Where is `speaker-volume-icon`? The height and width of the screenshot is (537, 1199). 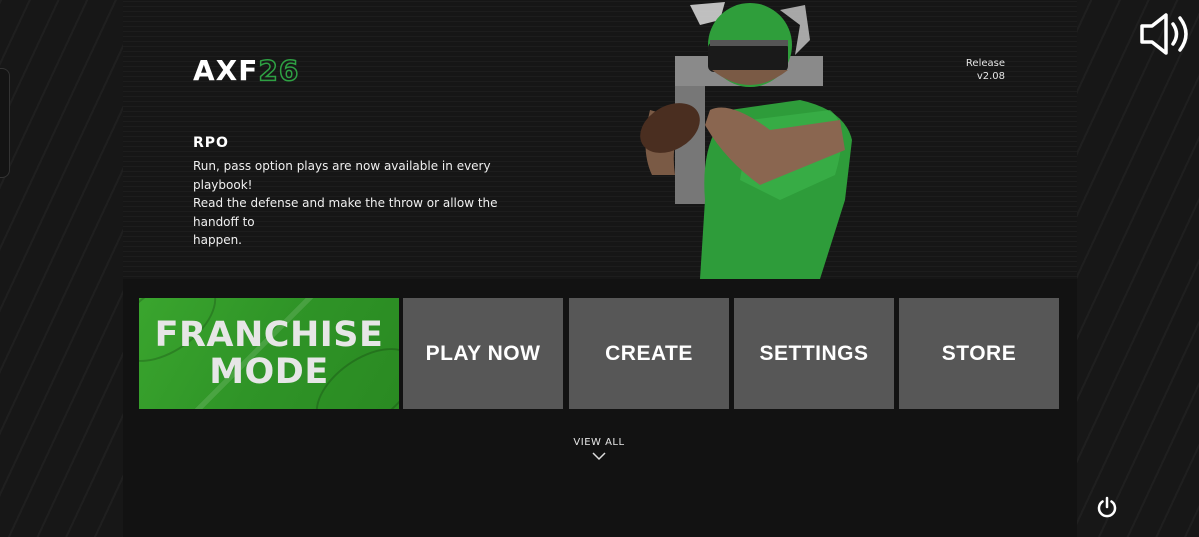 speaker-volume-icon is located at coordinates (1166, 34).